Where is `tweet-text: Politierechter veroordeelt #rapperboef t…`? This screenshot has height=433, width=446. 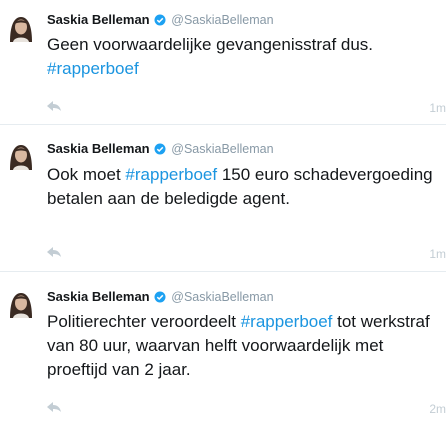 tweet-text: Politierechter veroordeelt #rapperboef t… is located at coordinates (243, 346).